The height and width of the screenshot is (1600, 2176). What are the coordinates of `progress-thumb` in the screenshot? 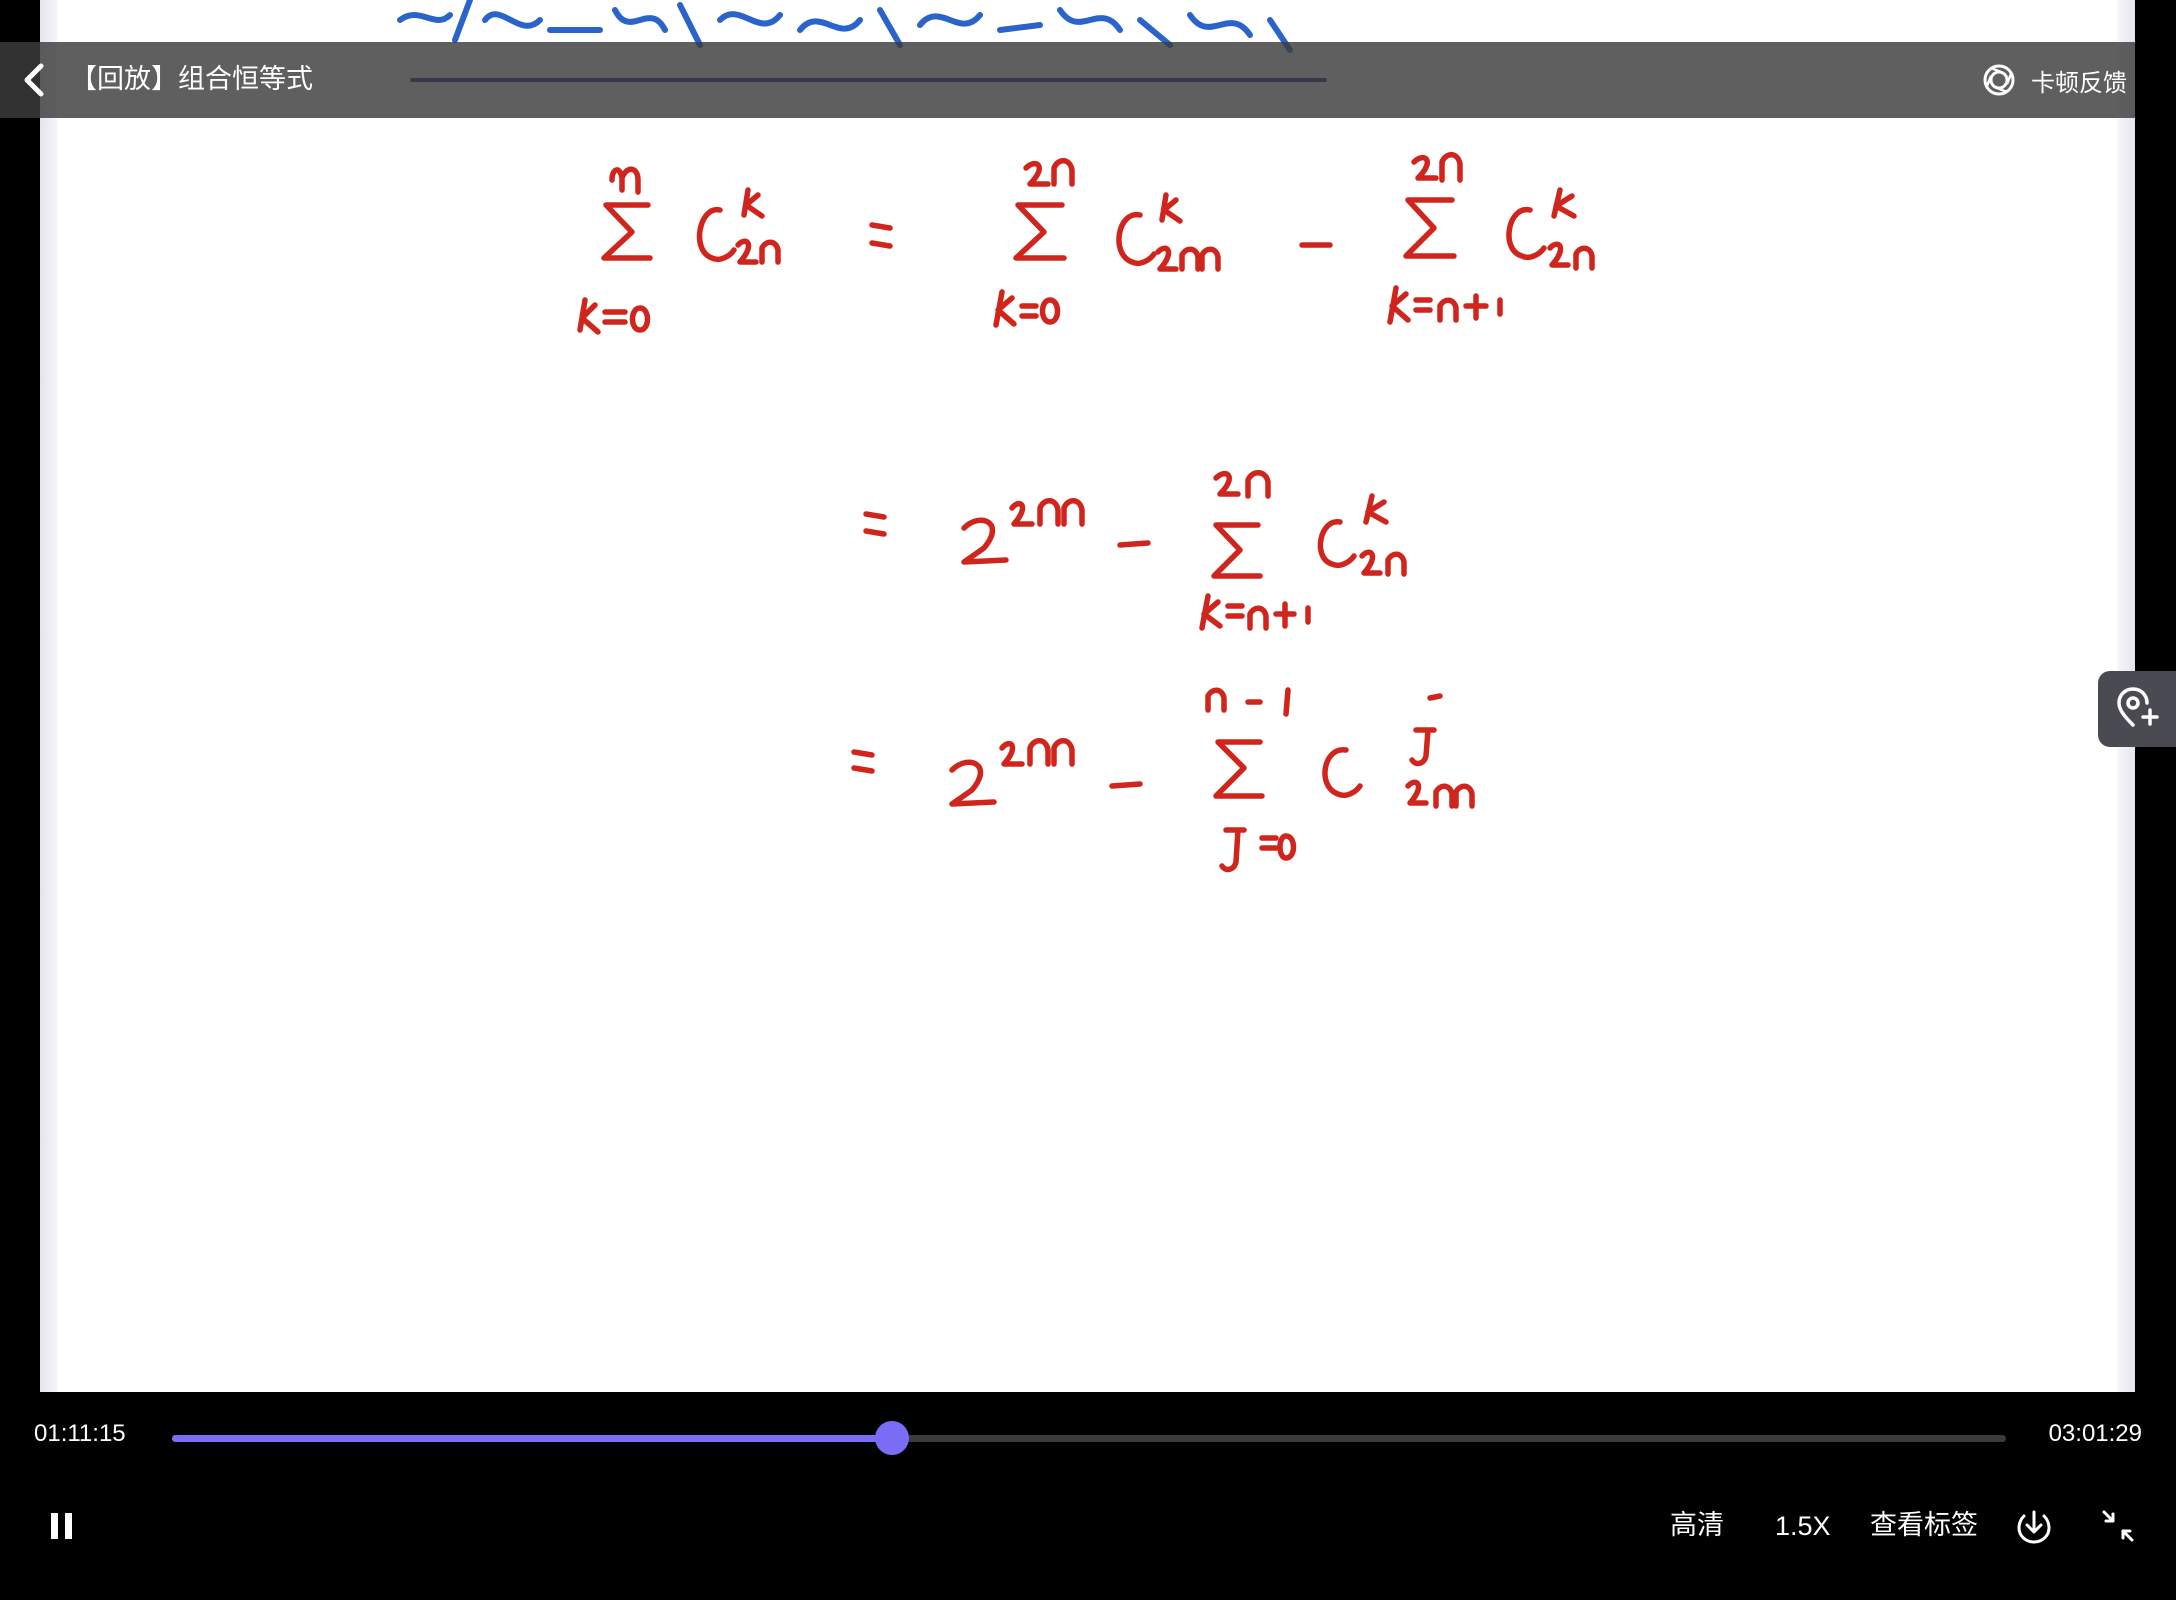 It's located at (891, 1438).